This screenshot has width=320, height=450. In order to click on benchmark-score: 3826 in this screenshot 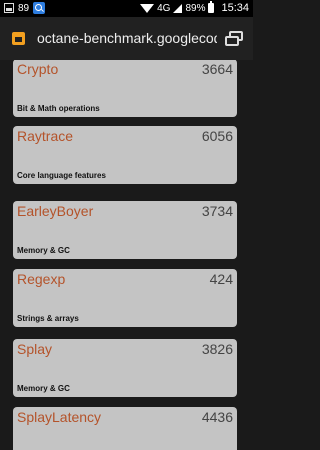, I will do `click(217, 349)`.